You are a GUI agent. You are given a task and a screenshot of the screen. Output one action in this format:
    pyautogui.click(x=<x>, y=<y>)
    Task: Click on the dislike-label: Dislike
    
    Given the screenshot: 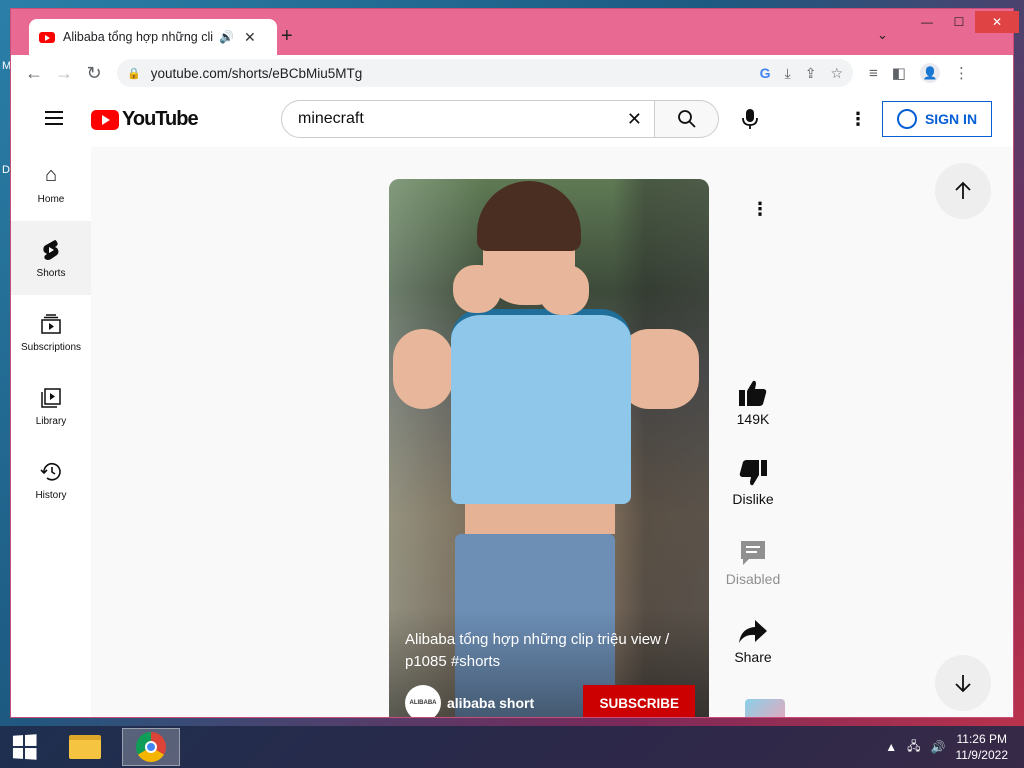 What is the action you would take?
    pyautogui.click(x=753, y=499)
    